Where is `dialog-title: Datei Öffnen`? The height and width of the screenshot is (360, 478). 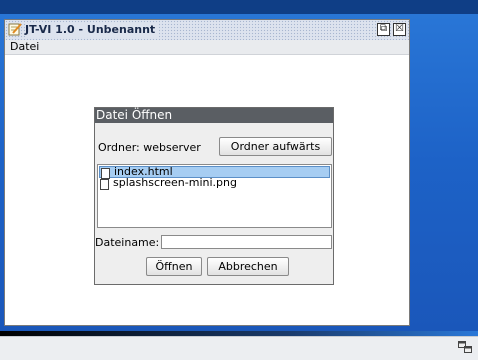 dialog-title: Datei Öffnen is located at coordinates (134, 115).